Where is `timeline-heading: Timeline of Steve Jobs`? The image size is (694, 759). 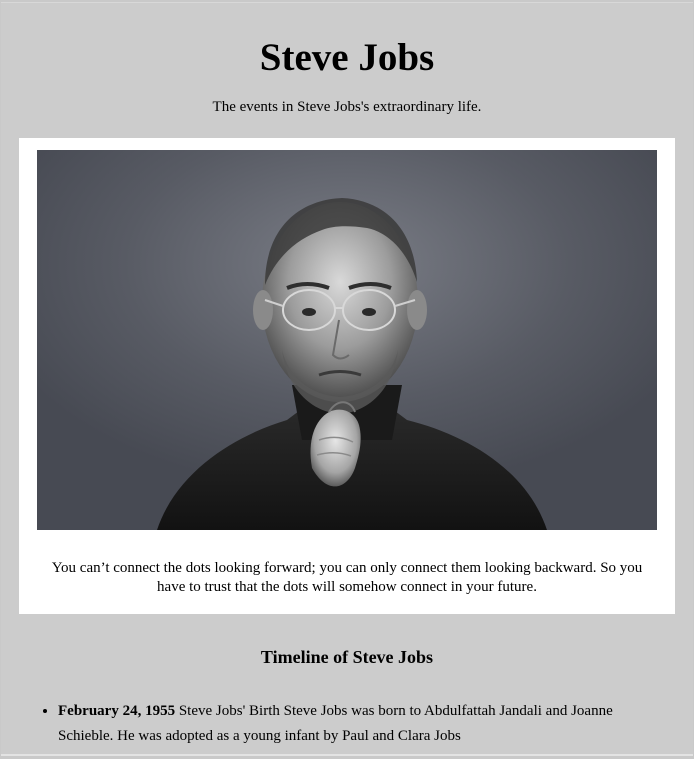
timeline-heading: Timeline of Steve Jobs is located at coordinates (347, 657).